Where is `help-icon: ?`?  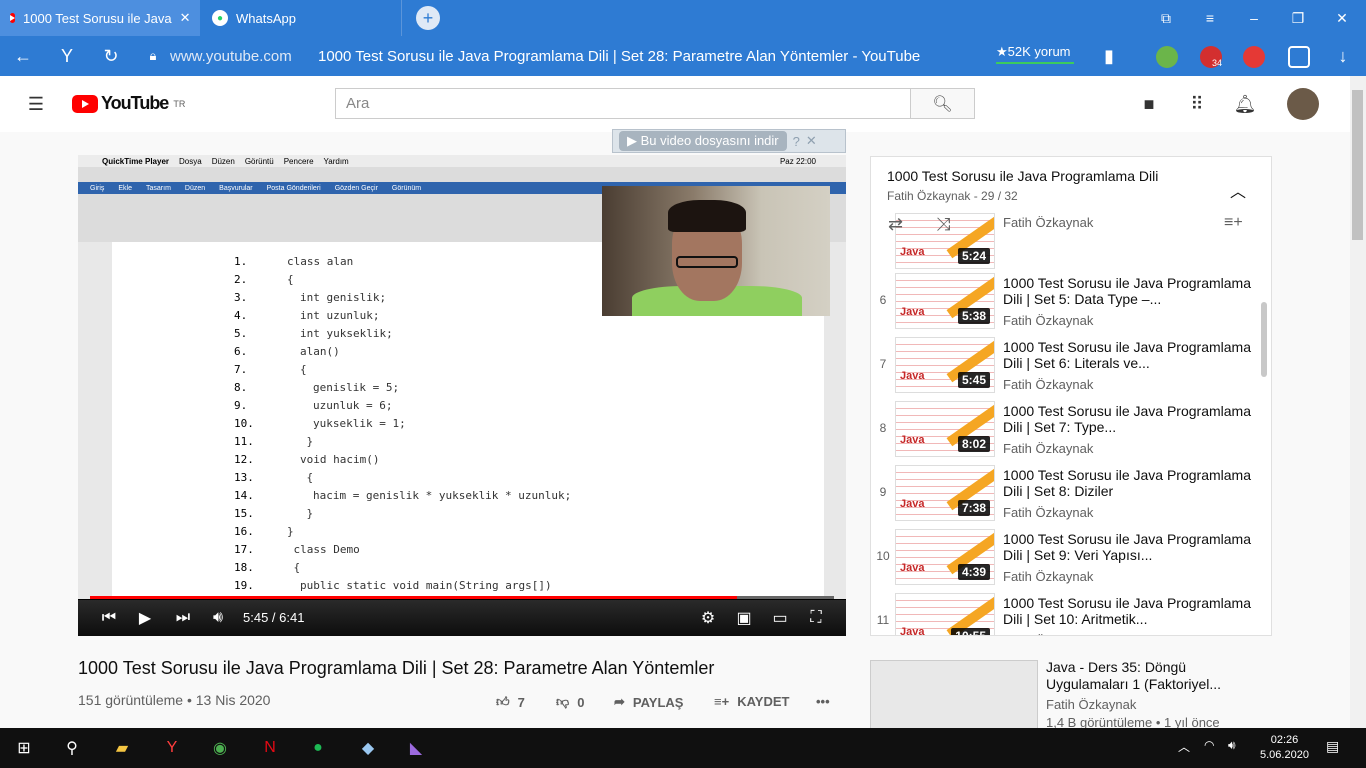 help-icon: ? is located at coordinates (796, 141).